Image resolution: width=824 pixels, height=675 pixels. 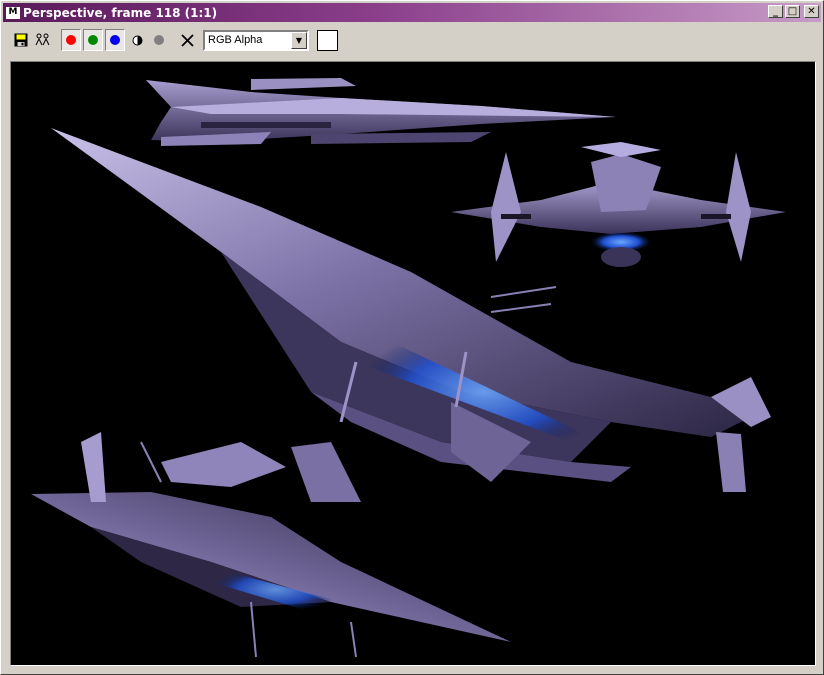 I want to click on clear-x-icon, so click(x=187, y=40).